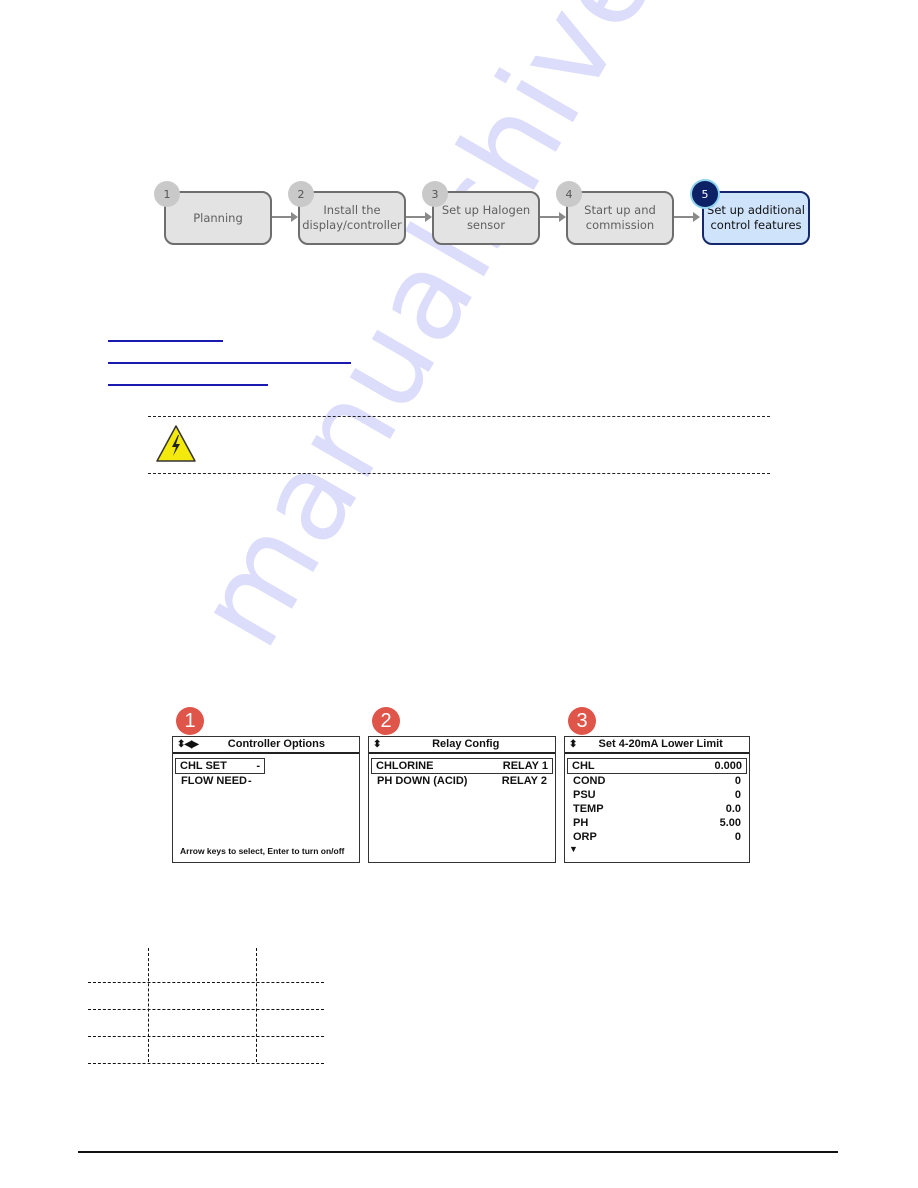  What do you see at coordinates (462, 766) in the screenshot?
I see `relay-row: CHLORINE RELAY 1` at bounding box center [462, 766].